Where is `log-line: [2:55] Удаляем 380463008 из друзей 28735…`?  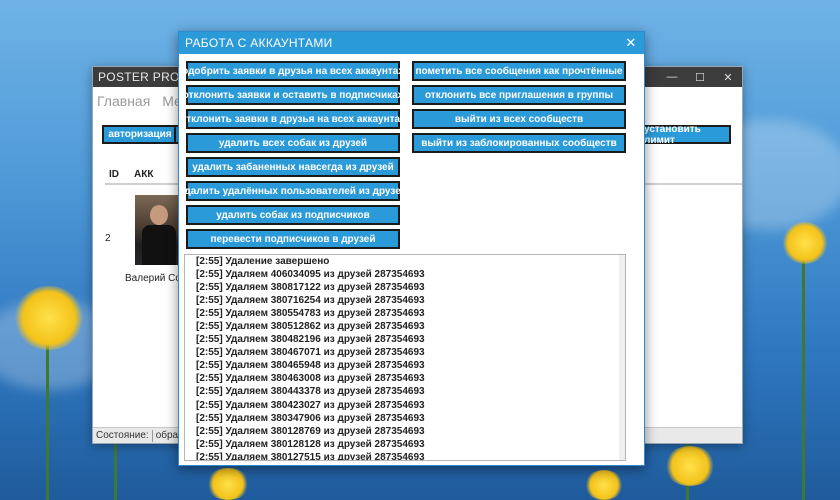 log-line: [2:55] Удаляем 380463008 из друзей 28735… is located at coordinates (310, 379).